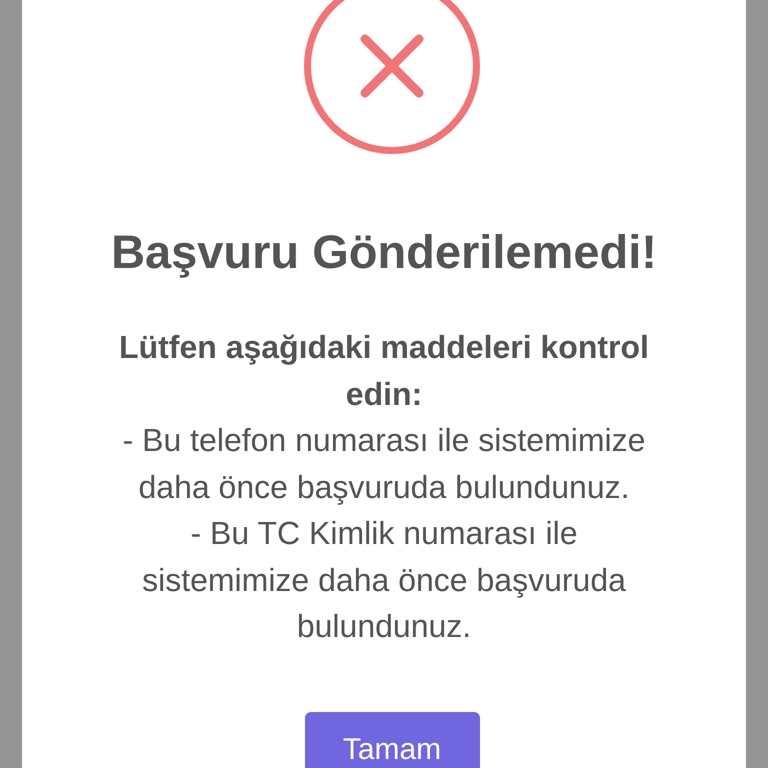 The width and height of the screenshot is (768, 768). What do you see at coordinates (392, 740) in the screenshot?
I see `confirm-button: Tamam` at bounding box center [392, 740].